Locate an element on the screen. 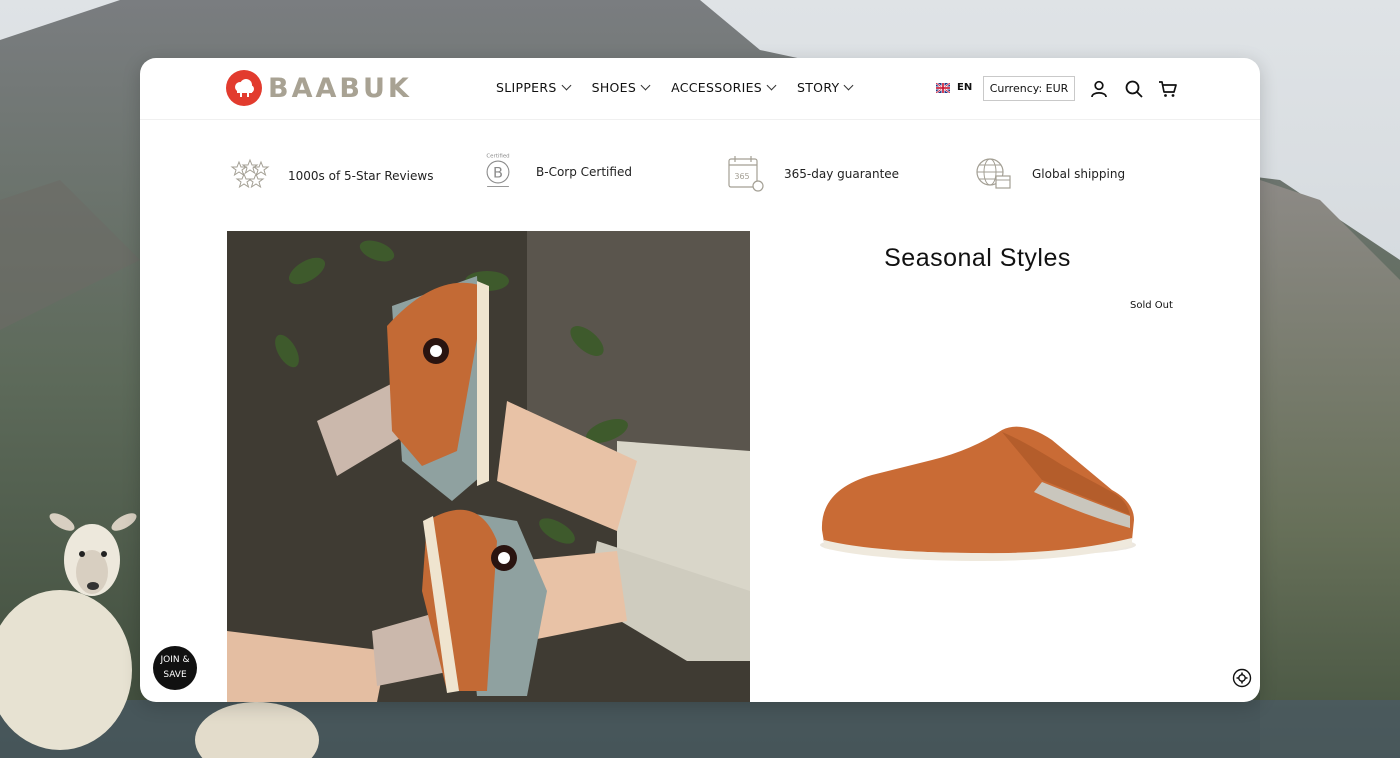 This screenshot has height=758, width=1400. sold-out-badge: Sold Out is located at coordinates (1151, 305).